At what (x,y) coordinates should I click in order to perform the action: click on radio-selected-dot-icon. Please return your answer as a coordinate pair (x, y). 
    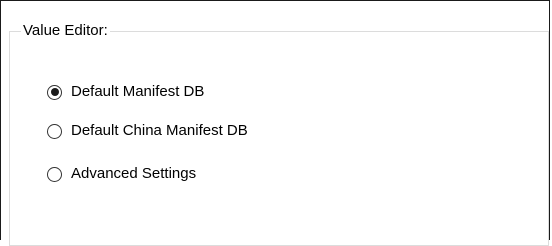
    Looking at the image, I should click on (54, 92).